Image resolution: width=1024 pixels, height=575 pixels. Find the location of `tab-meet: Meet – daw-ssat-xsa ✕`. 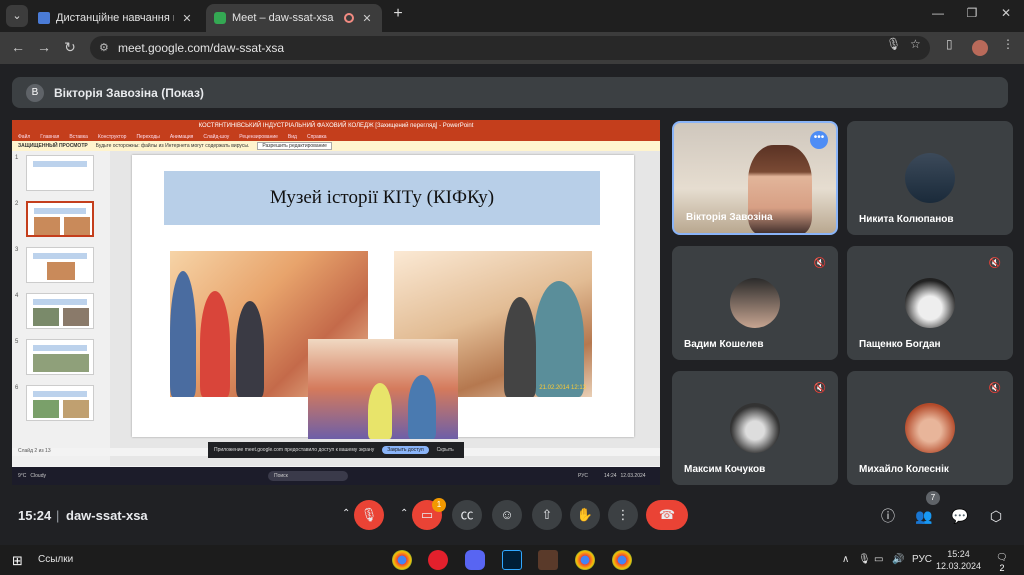

tab-meet: Meet – daw-ssat-xsa ✕ is located at coordinates (294, 18).